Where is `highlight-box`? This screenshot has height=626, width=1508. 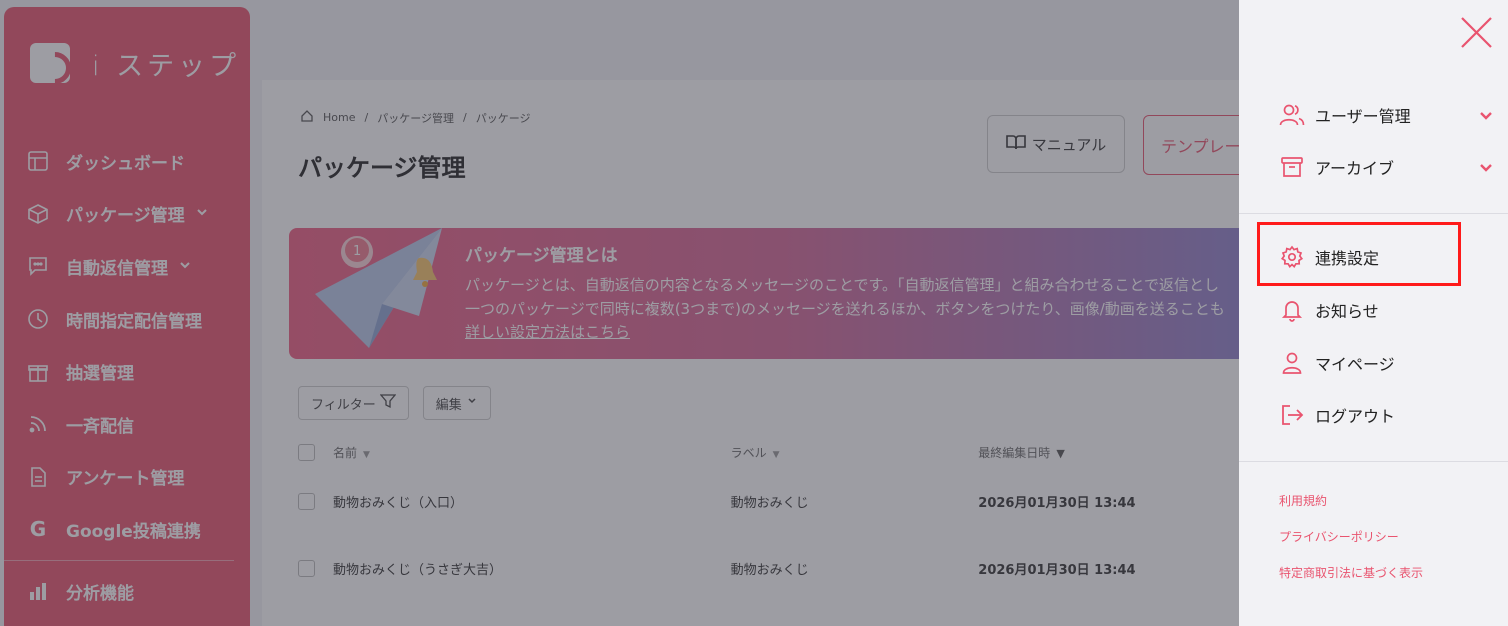 highlight-box is located at coordinates (1359, 254).